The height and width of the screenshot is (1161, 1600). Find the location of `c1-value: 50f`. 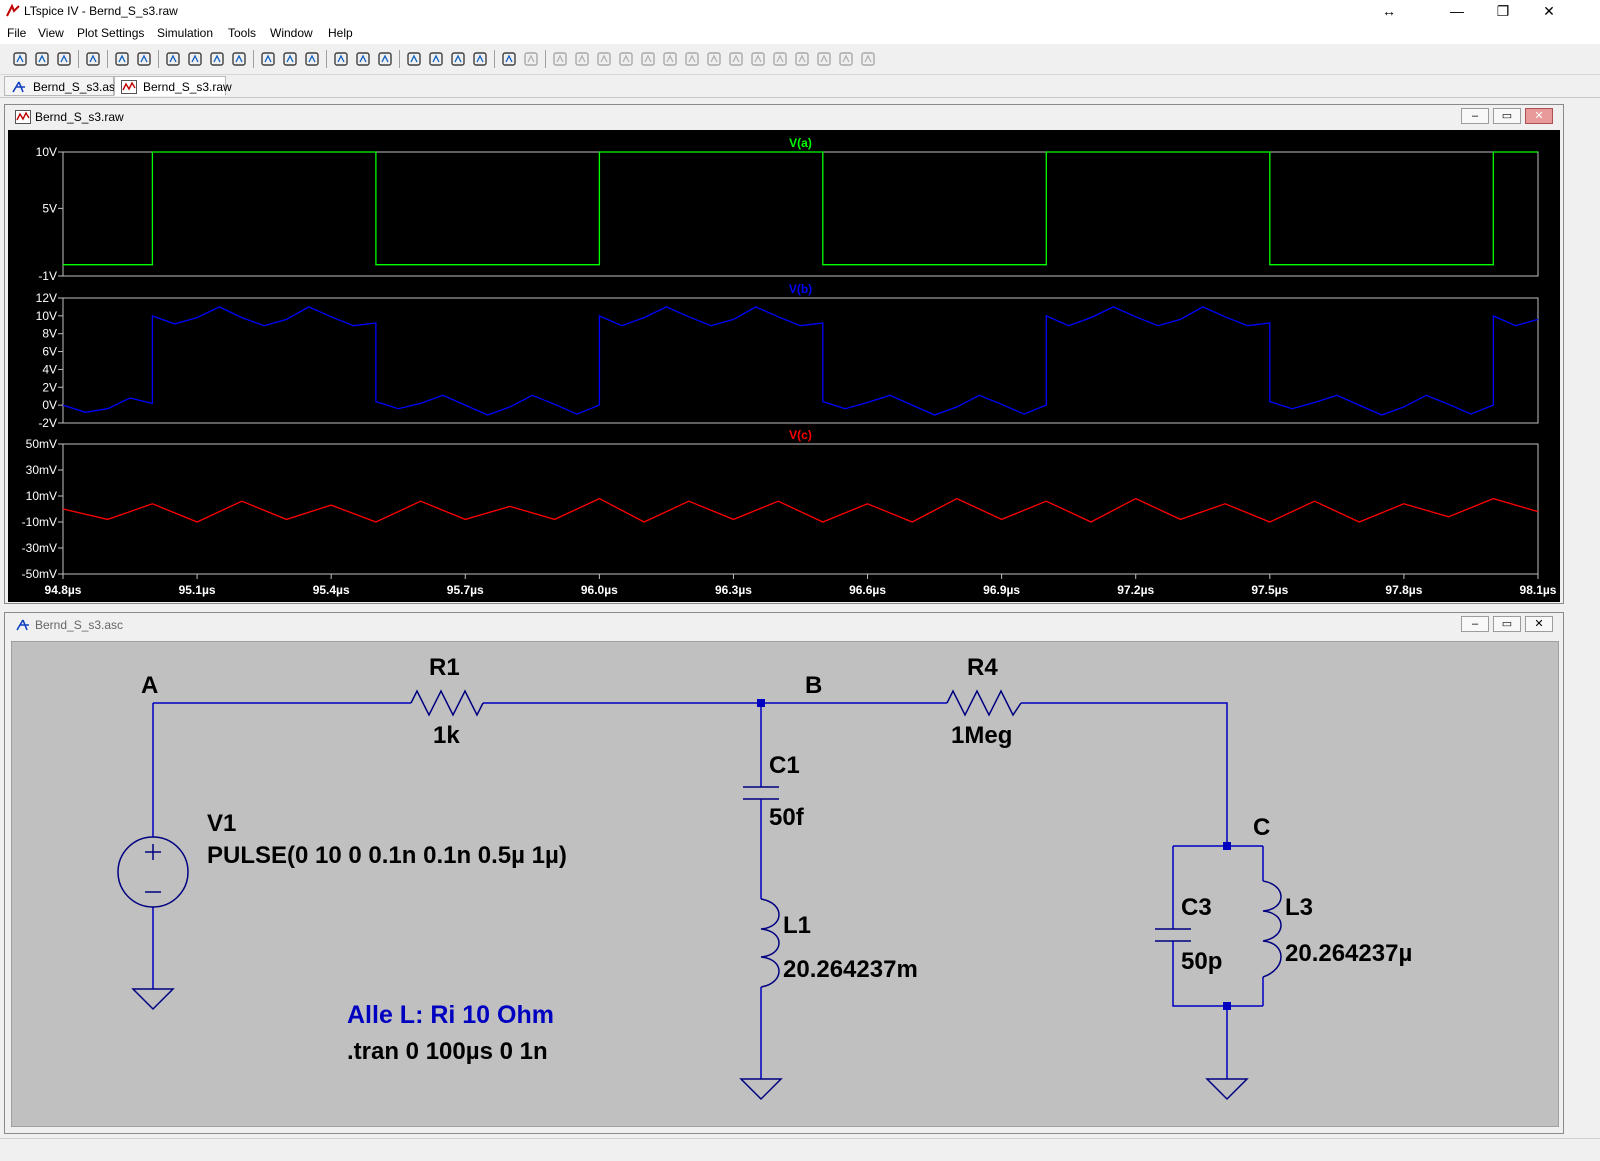

c1-value: 50f is located at coordinates (787, 817).